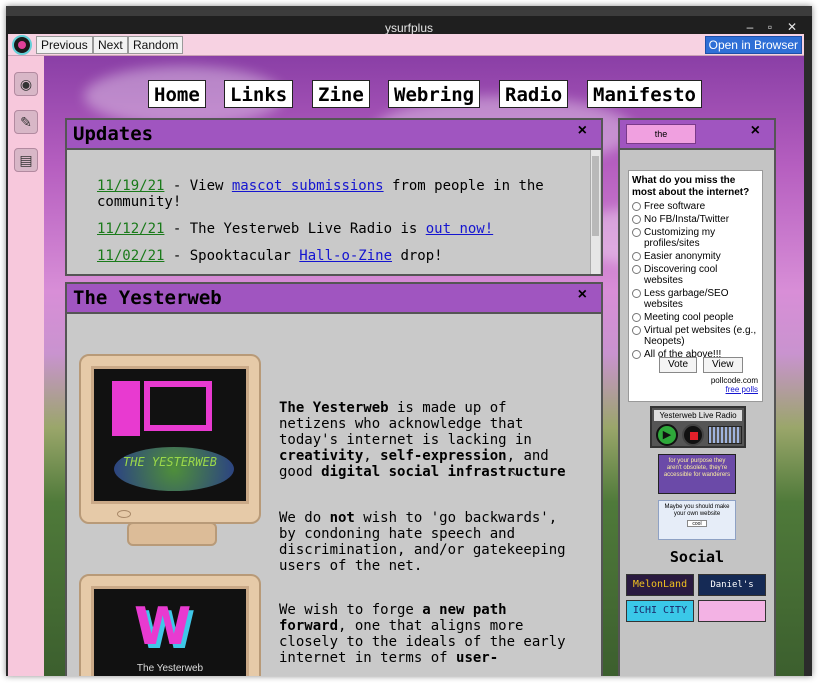 The width and height of the screenshot is (819, 683). What do you see at coordinates (170, 435) in the screenshot?
I see `crt-screen: THE YESTERWEB` at bounding box center [170, 435].